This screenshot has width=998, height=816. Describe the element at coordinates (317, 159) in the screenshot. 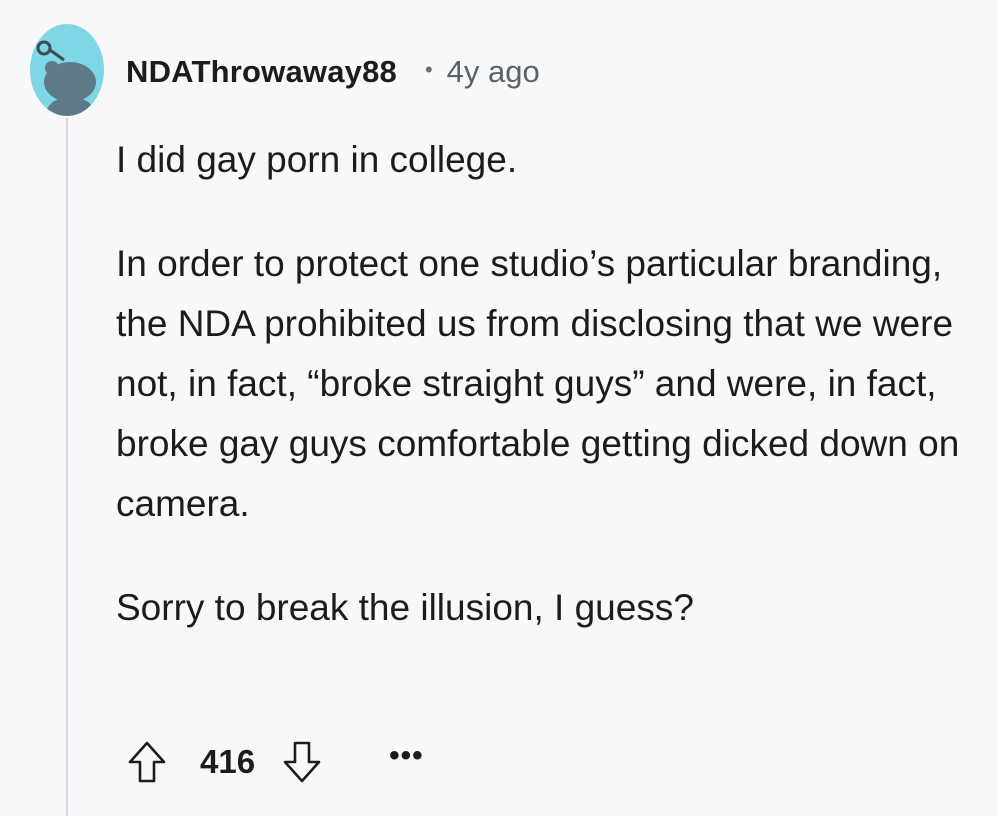

I see `comment-paragraph: I did gay porn in college.` at that location.